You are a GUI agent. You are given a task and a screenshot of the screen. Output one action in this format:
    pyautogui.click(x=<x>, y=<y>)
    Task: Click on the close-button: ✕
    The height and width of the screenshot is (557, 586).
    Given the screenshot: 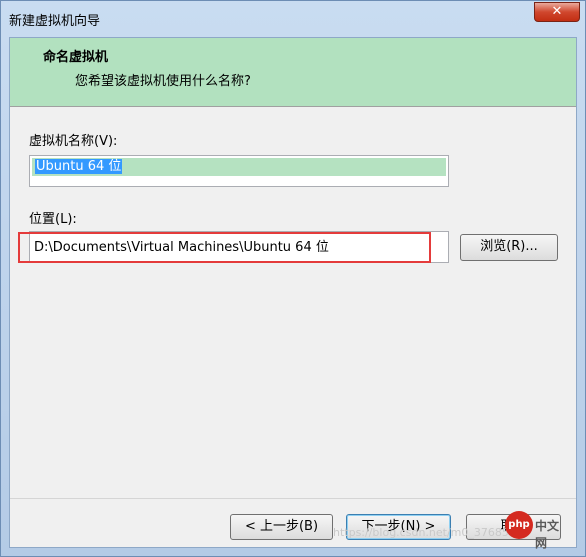 What is the action you would take?
    pyautogui.click(x=557, y=12)
    